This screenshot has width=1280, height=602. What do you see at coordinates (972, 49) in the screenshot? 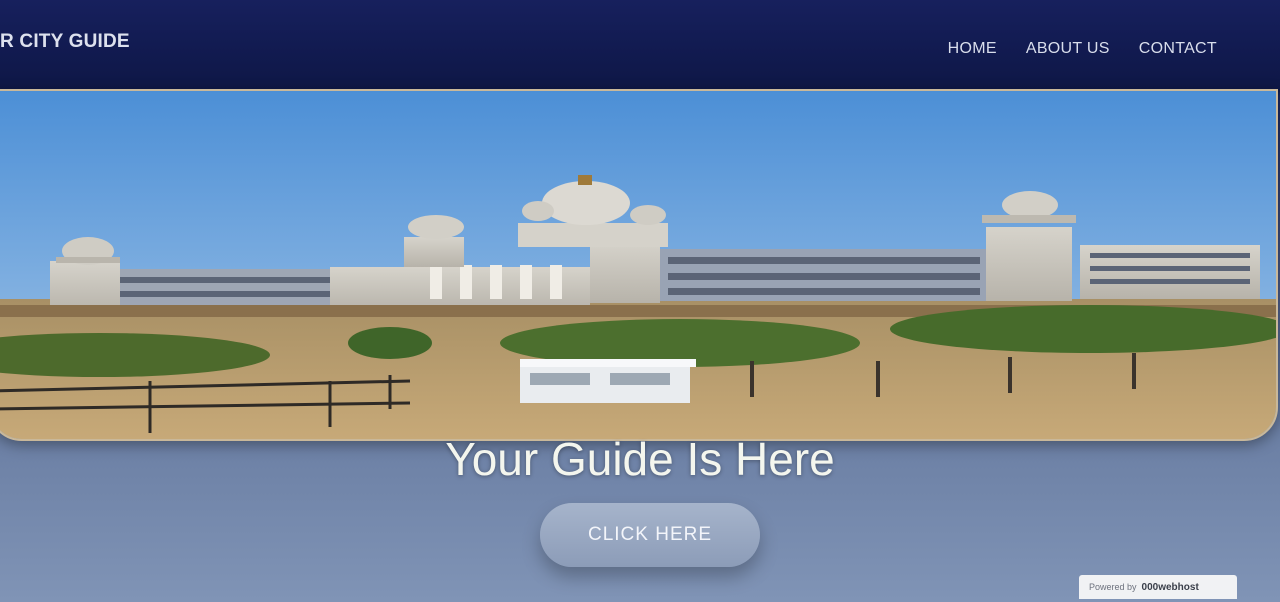
I see `nav-home-link: HOME` at bounding box center [972, 49].